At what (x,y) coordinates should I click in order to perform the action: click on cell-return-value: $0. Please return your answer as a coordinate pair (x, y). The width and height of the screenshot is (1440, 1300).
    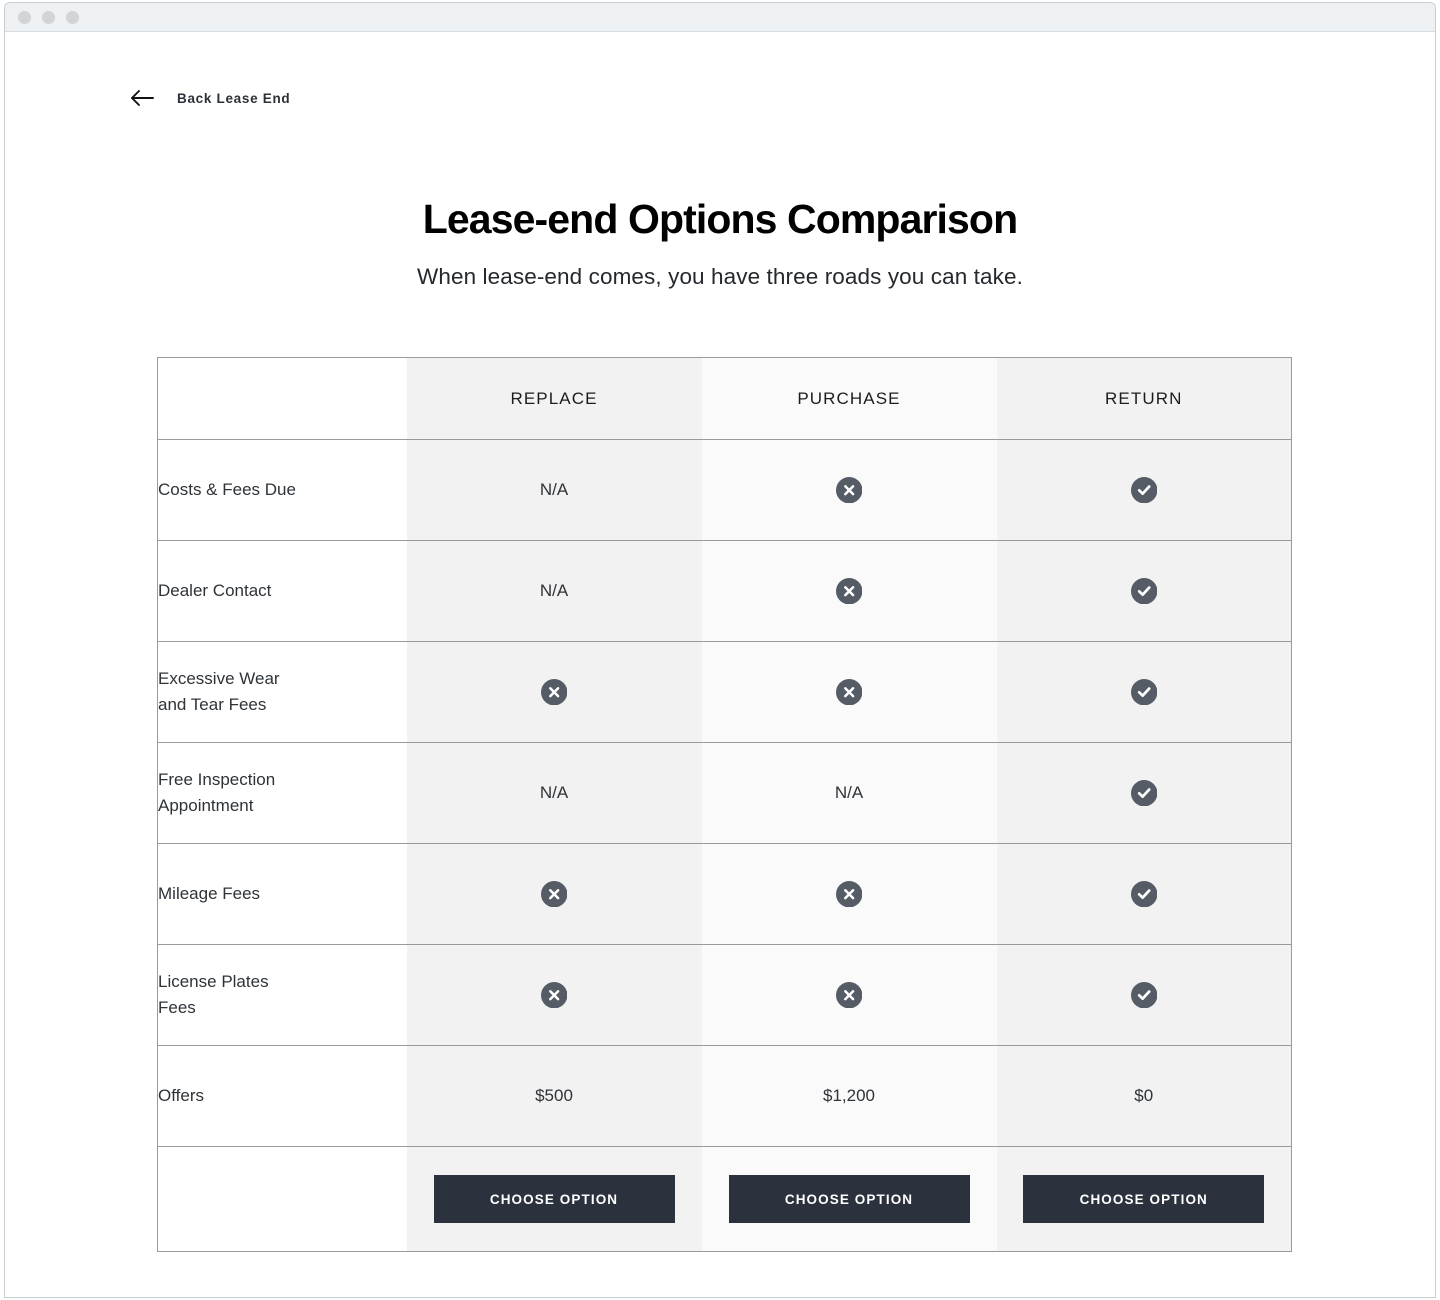
    Looking at the image, I should click on (1144, 1096).